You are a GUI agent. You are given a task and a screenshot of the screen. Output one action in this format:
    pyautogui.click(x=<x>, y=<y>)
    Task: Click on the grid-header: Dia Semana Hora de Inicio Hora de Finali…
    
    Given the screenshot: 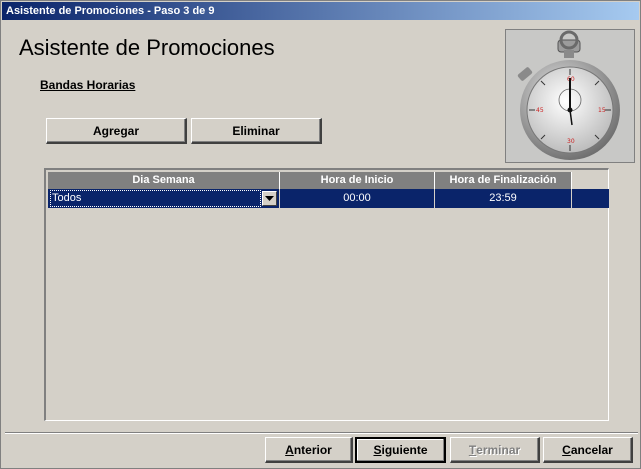 What is the action you would take?
    pyautogui.click(x=310, y=180)
    